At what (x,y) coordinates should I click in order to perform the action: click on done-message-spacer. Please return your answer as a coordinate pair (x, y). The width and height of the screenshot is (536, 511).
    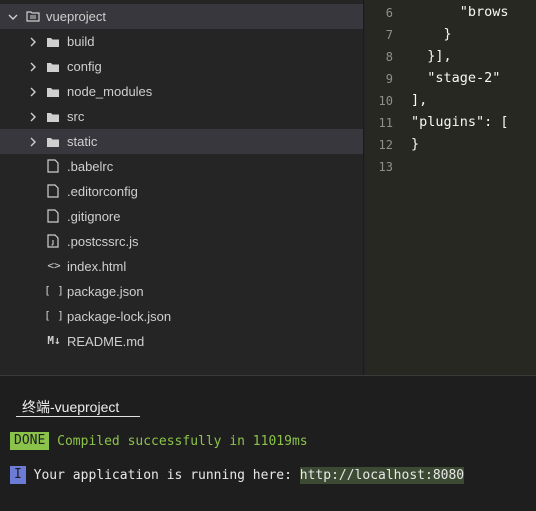
    Looking at the image, I should click on (53, 441).